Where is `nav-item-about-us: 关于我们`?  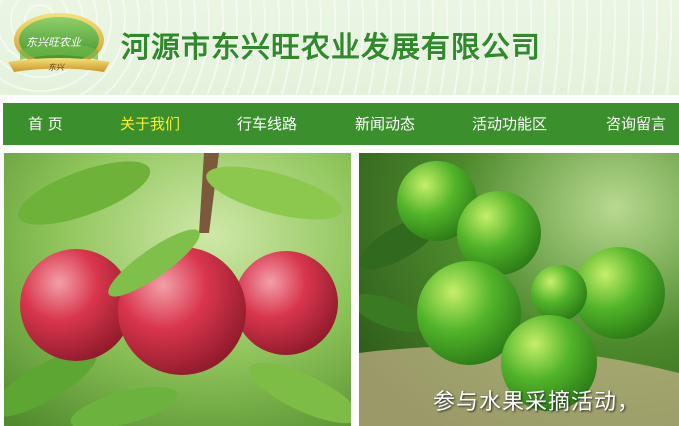 nav-item-about-us: 关于我们 is located at coordinates (150, 124).